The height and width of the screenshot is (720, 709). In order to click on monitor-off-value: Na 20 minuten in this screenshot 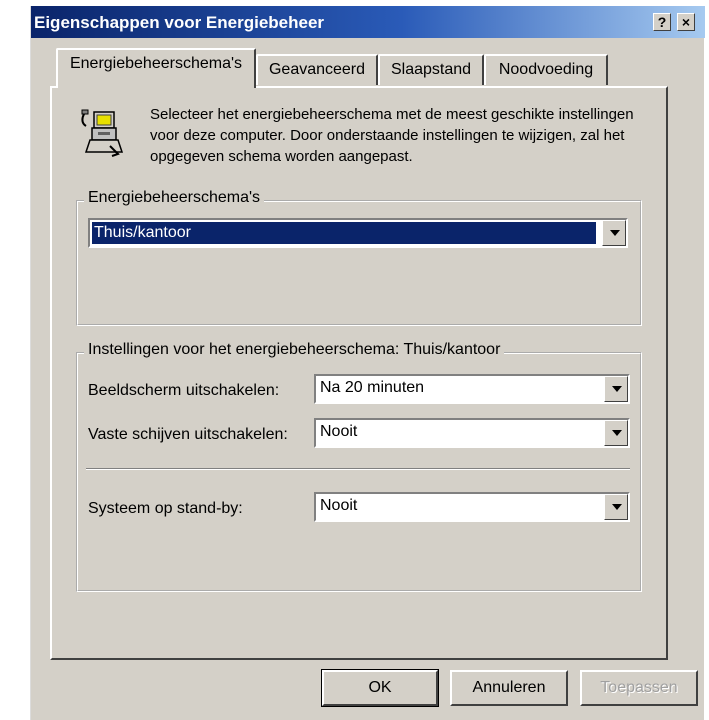, I will do `click(372, 387)`.